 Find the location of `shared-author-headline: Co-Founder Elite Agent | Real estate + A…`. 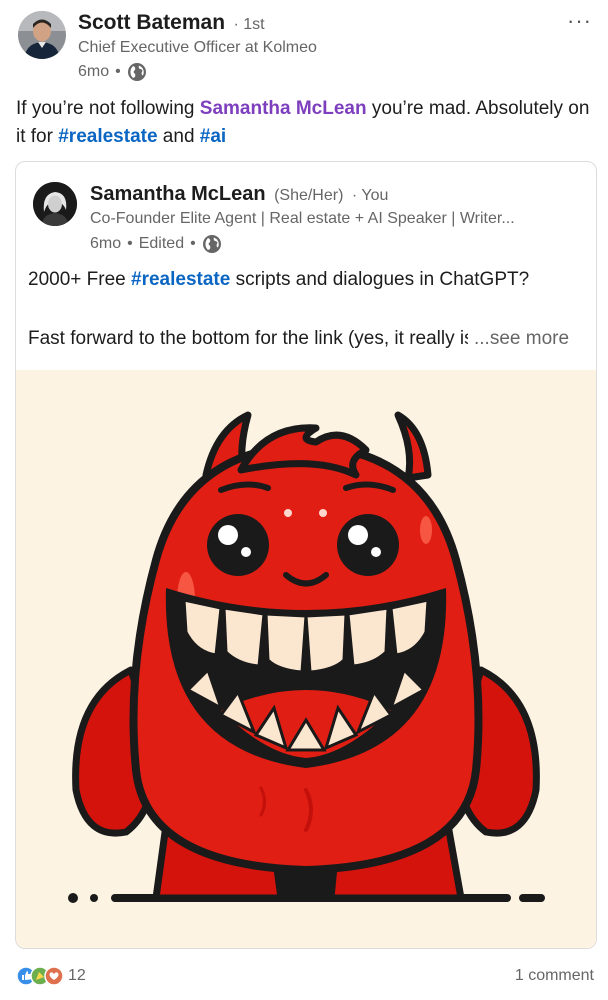

shared-author-headline: Co-Founder Elite Agent | Real estate + A… is located at coordinates (302, 218).